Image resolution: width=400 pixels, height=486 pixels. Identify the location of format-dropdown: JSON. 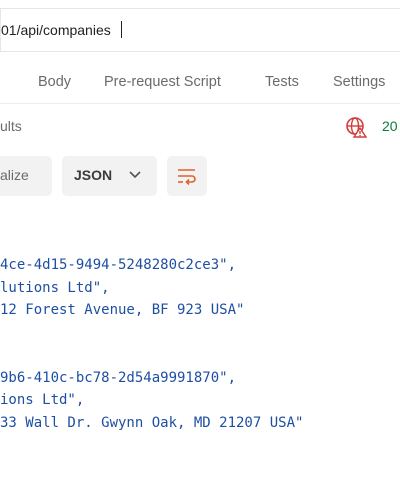
(109, 176).